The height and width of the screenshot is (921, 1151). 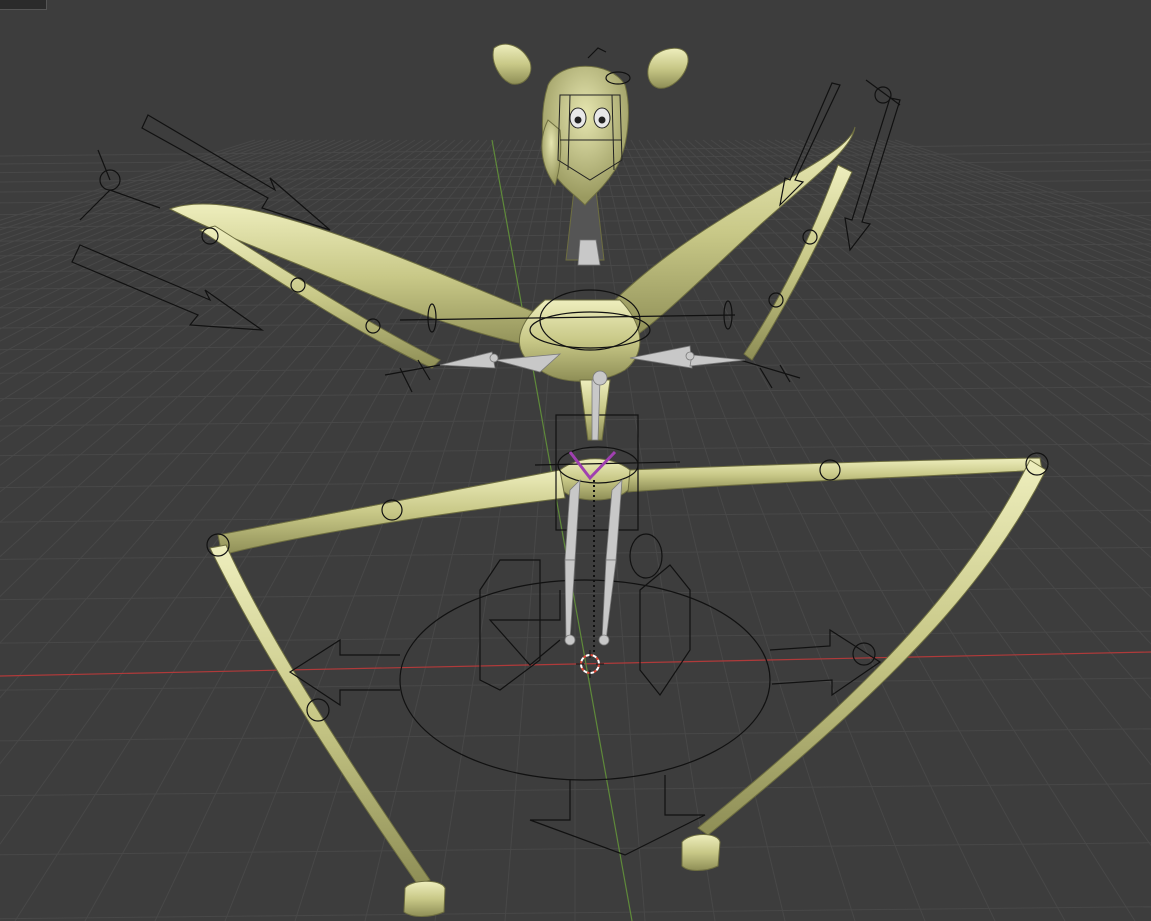 What do you see at coordinates (872, 647) in the screenshot?
I see `right-shin-mesh` at bounding box center [872, 647].